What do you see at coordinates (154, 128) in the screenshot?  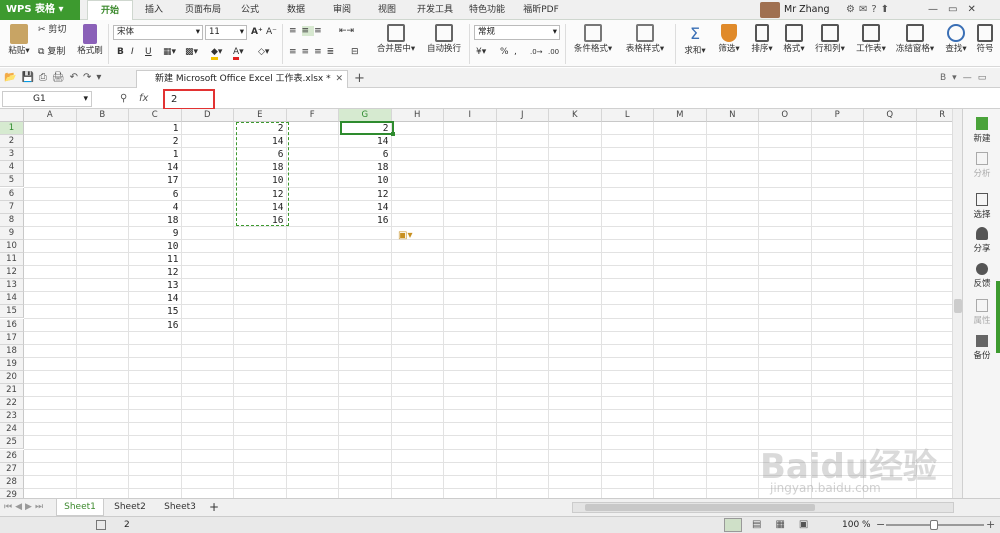 I see `cell-C1: 1` at bounding box center [154, 128].